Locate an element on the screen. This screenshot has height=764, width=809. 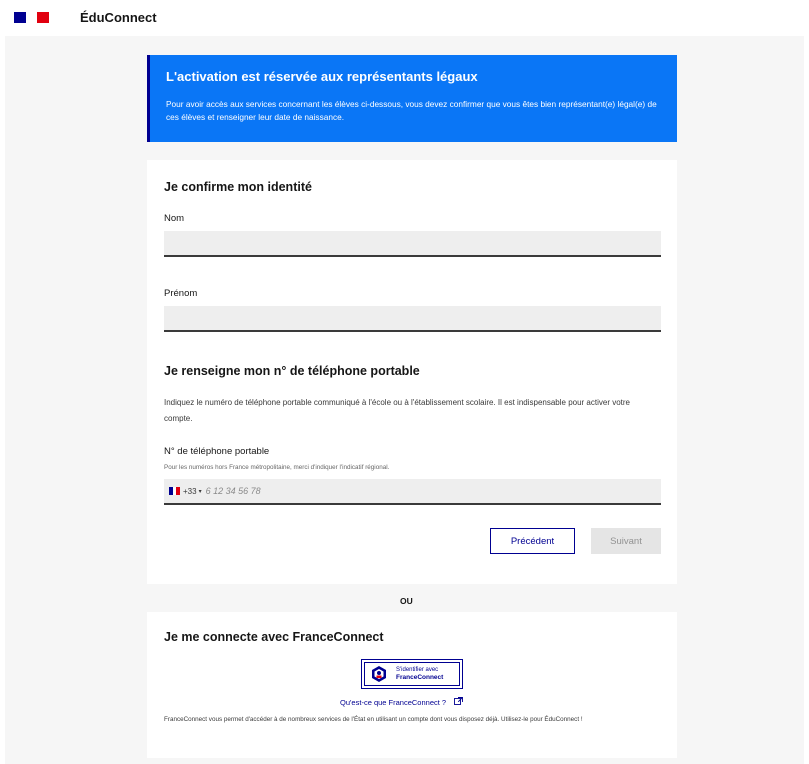
or-separator: OU is located at coordinates (406, 601).